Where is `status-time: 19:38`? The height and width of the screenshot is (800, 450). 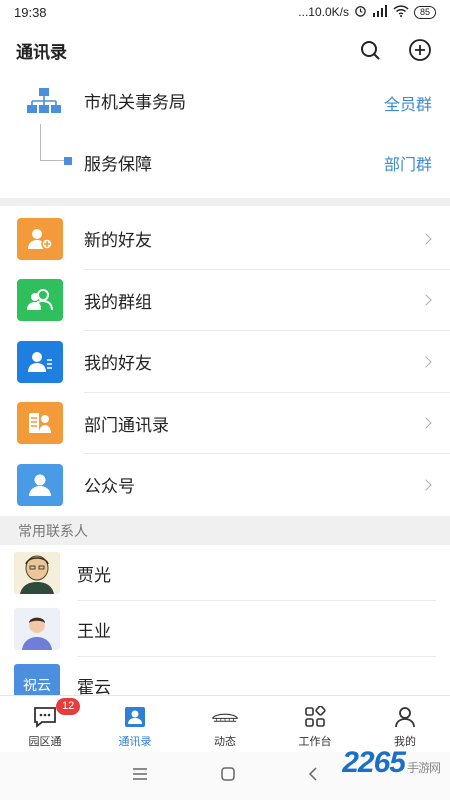 status-time: 19:38 is located at coordinates (30, 12).